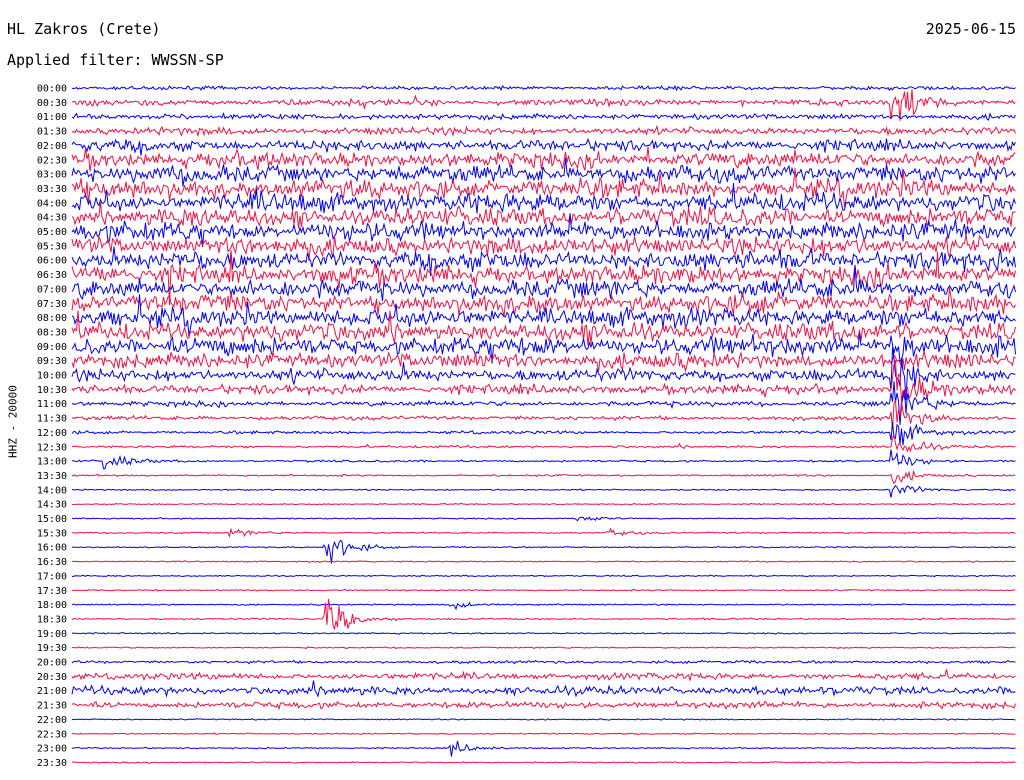  What do you see at coordinates (52, 232) in the screenshot?
I see `time-tick-label: 05:00` at bounding box center [52, 232].